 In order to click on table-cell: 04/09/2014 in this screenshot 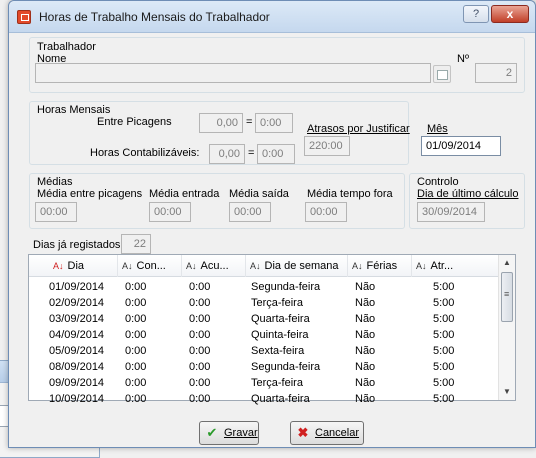, I will do `click(77, 335)`.